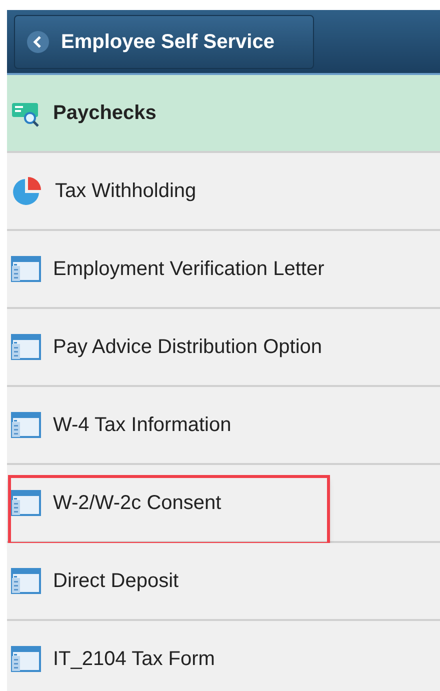 This screenshot has height=691, width=440. Describe the element at coordinates (223, 348) in the screenshot. I see `menu-item: Pay Advice Distribution Option` at that location.